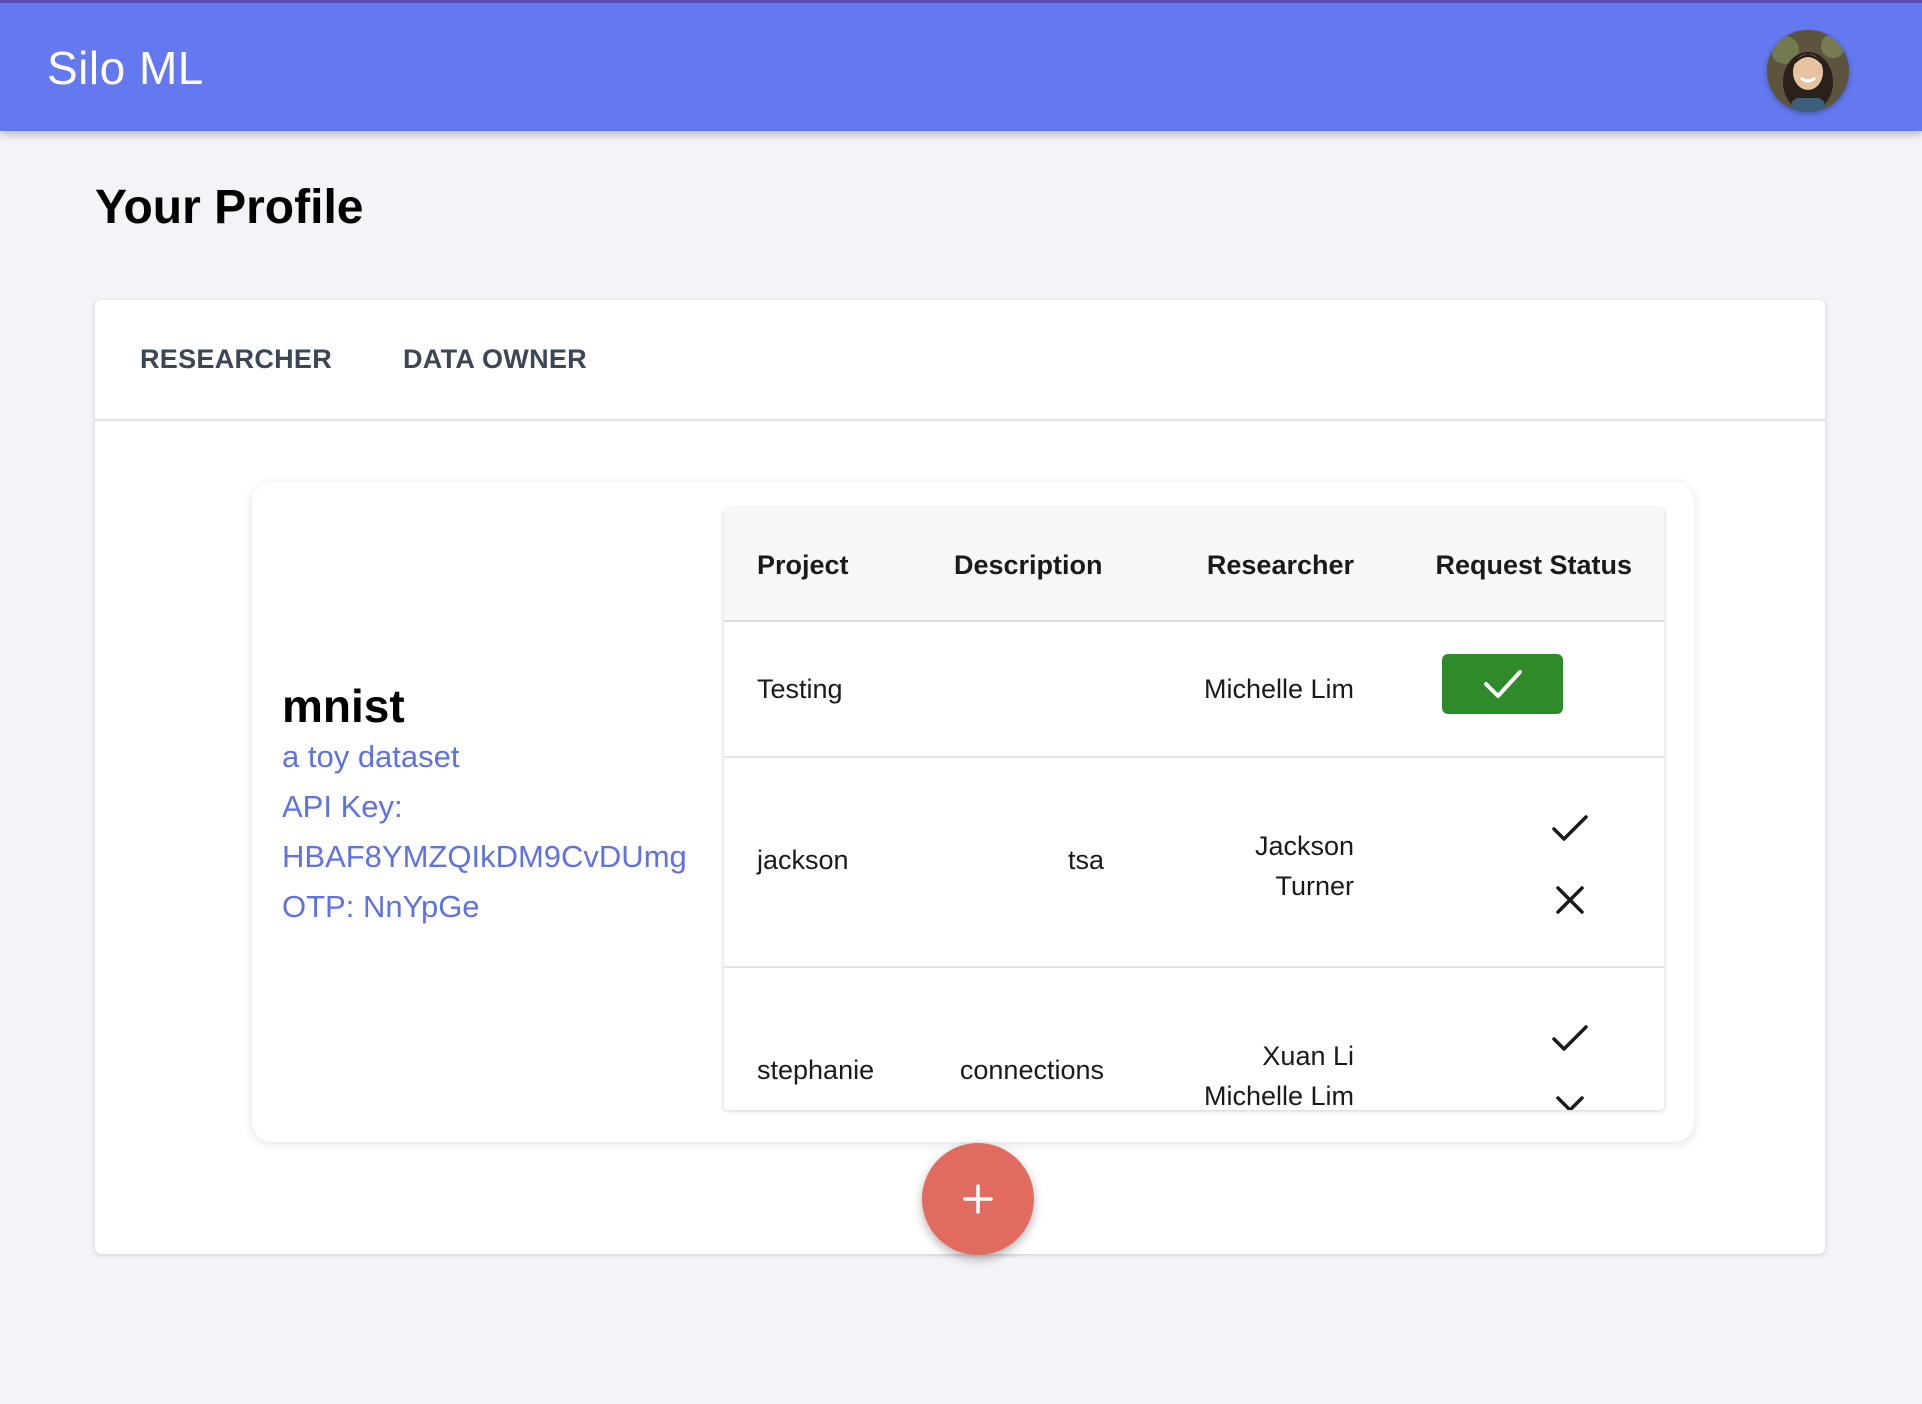 This screenshot has width=1922, height=1404. Describe the element at coordinates (1031, 1070) in the screenshot. I see `cell-description: connections` at that location.